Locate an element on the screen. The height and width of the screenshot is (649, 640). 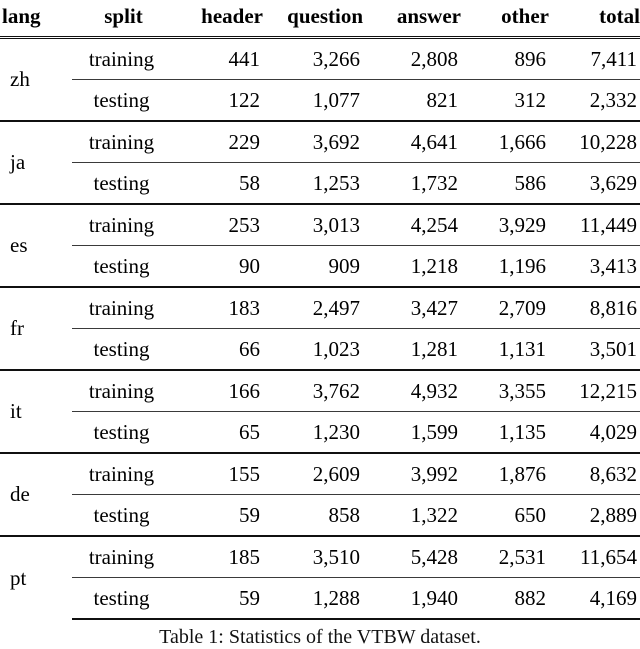
cell-lang: zh is located at coordinates (36, 78).